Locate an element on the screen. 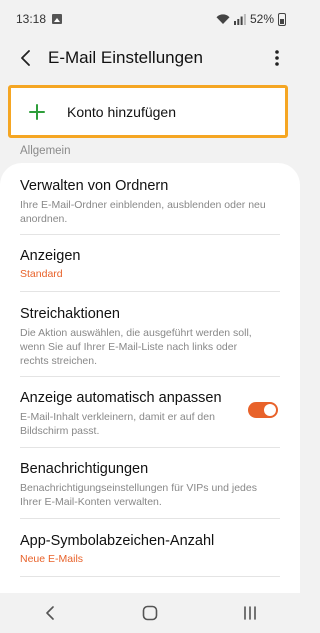 The width and height of the screenshot is (320, 633). auto-fit-toggle is located at coordinates (263, 410).